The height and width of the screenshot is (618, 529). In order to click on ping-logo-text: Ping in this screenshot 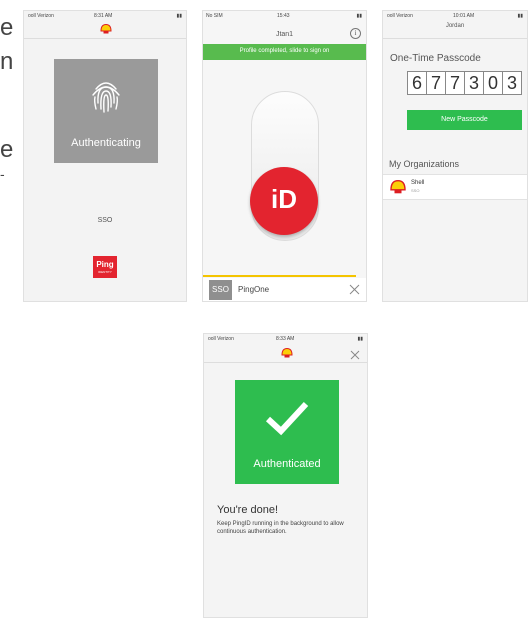, I will do `click(105, 264)`.